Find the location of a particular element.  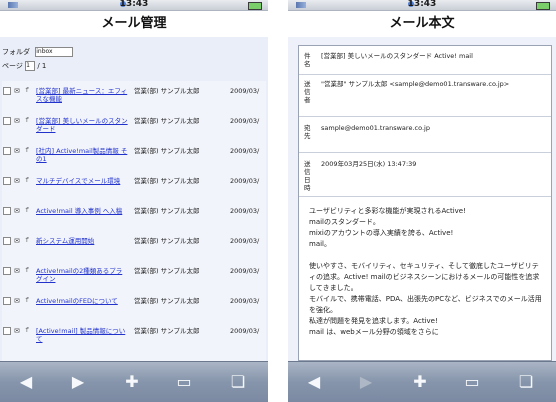

page-title: メール本文 is located at coordinates (422, 24).